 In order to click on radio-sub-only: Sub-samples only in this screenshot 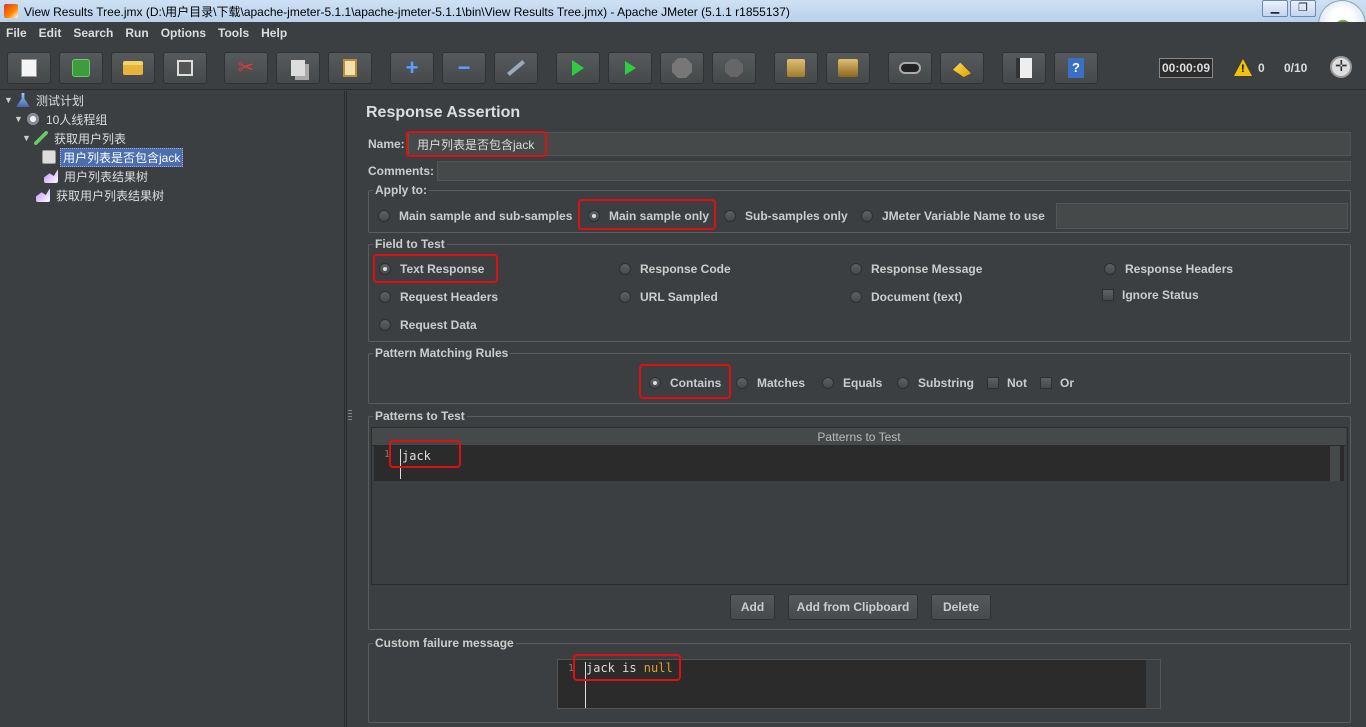, I will do `click(786, 216)`.